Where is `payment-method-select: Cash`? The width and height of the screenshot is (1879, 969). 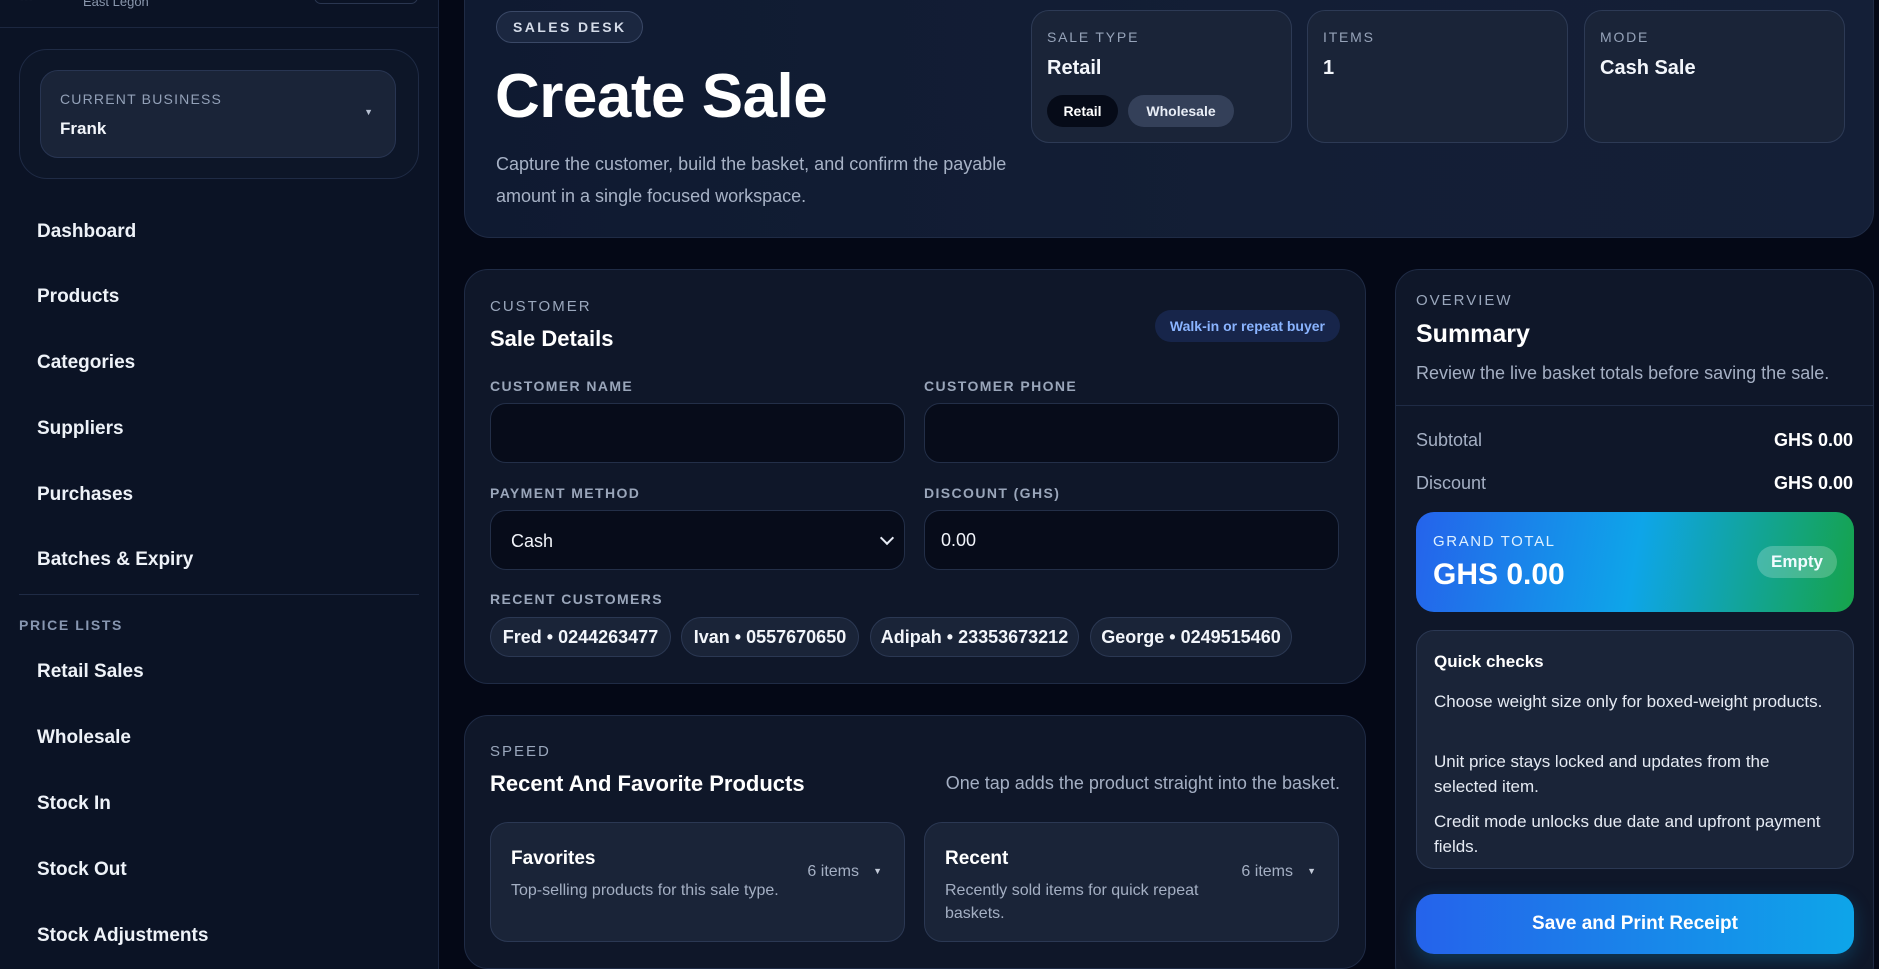 payment-method-select: Cash is located at coordinates (697, 540).